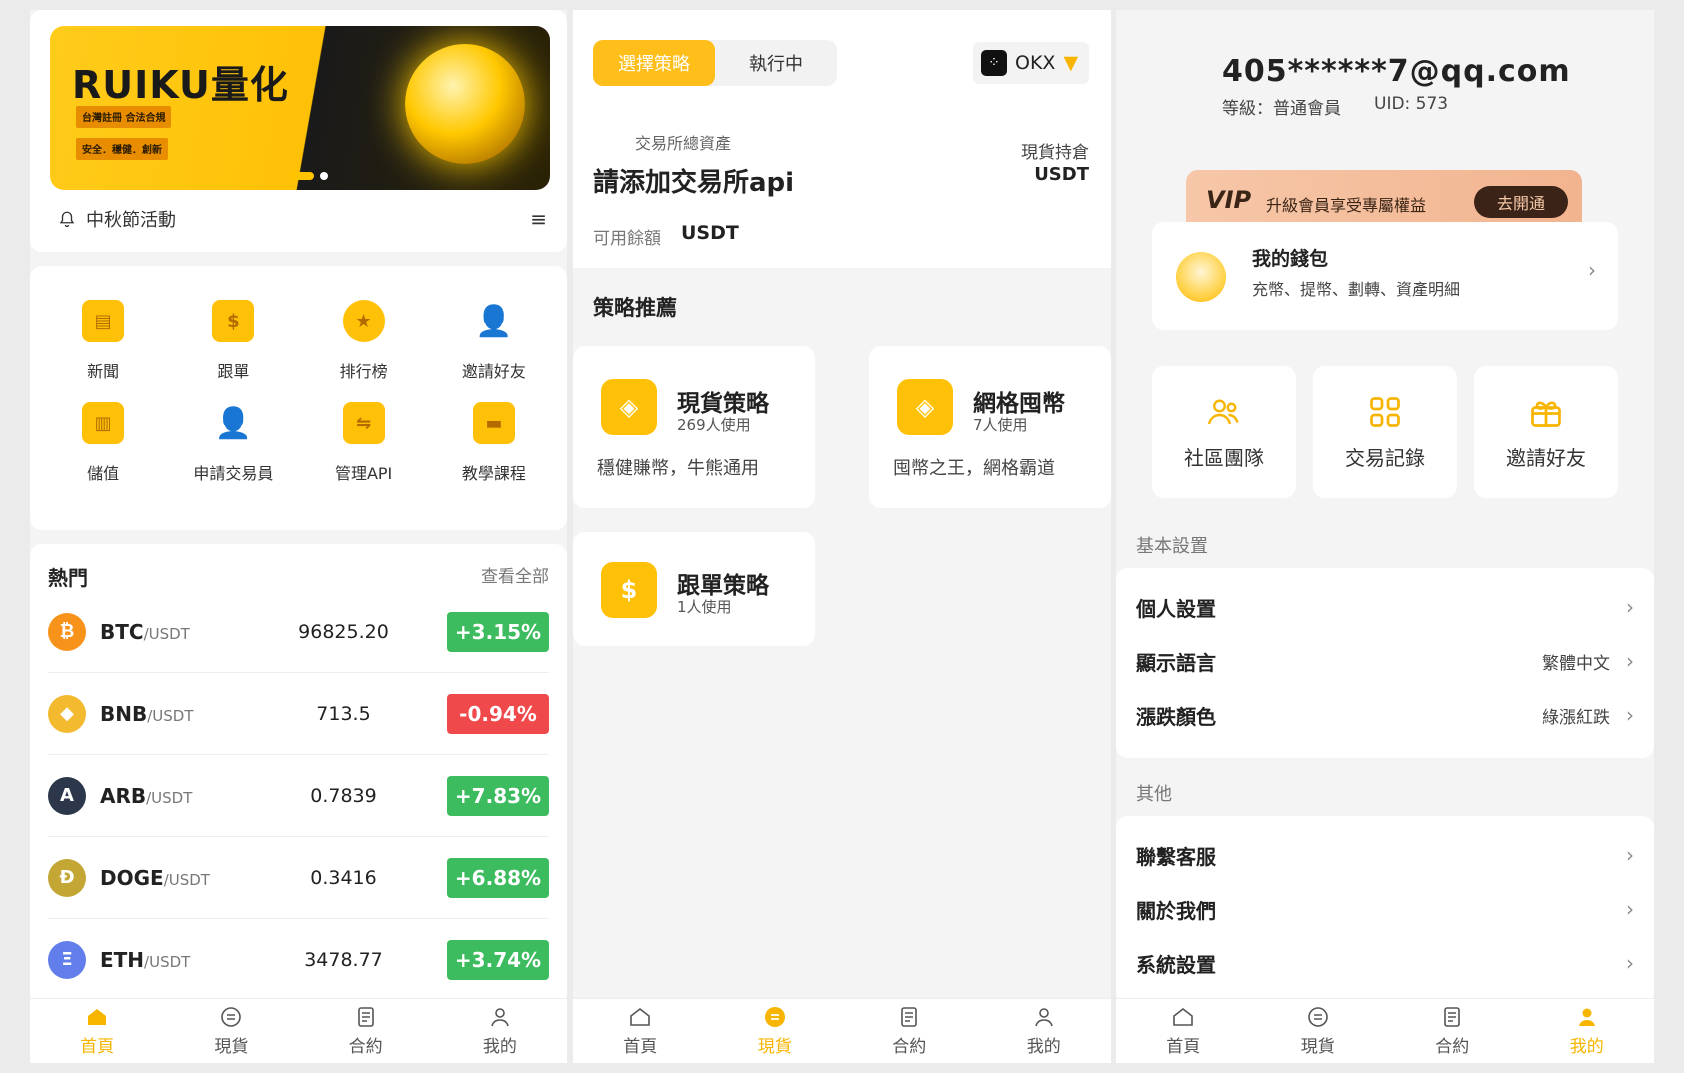 This screenshot has height=1073, width=1684. I want to click on add-user-icon: 👤, so click(494, 321).